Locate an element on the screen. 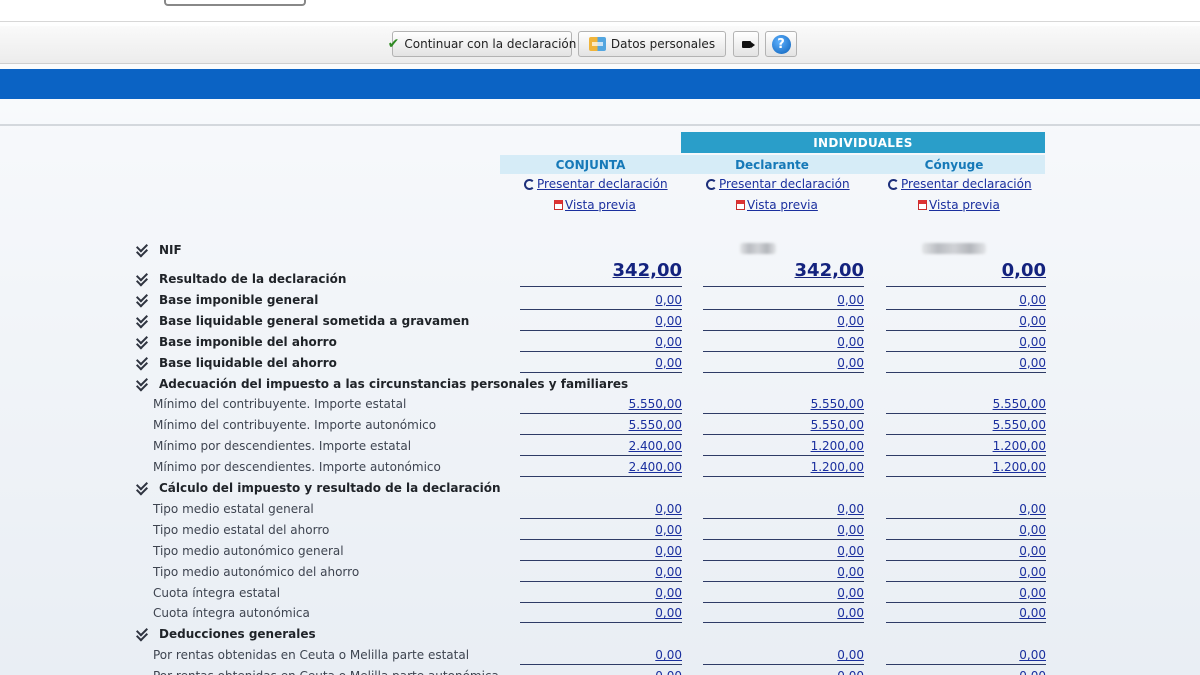 The image size is (1200, 675). continue-declaration-button: ✔ Continuar con la declaración is located at coordinates (482, 44).